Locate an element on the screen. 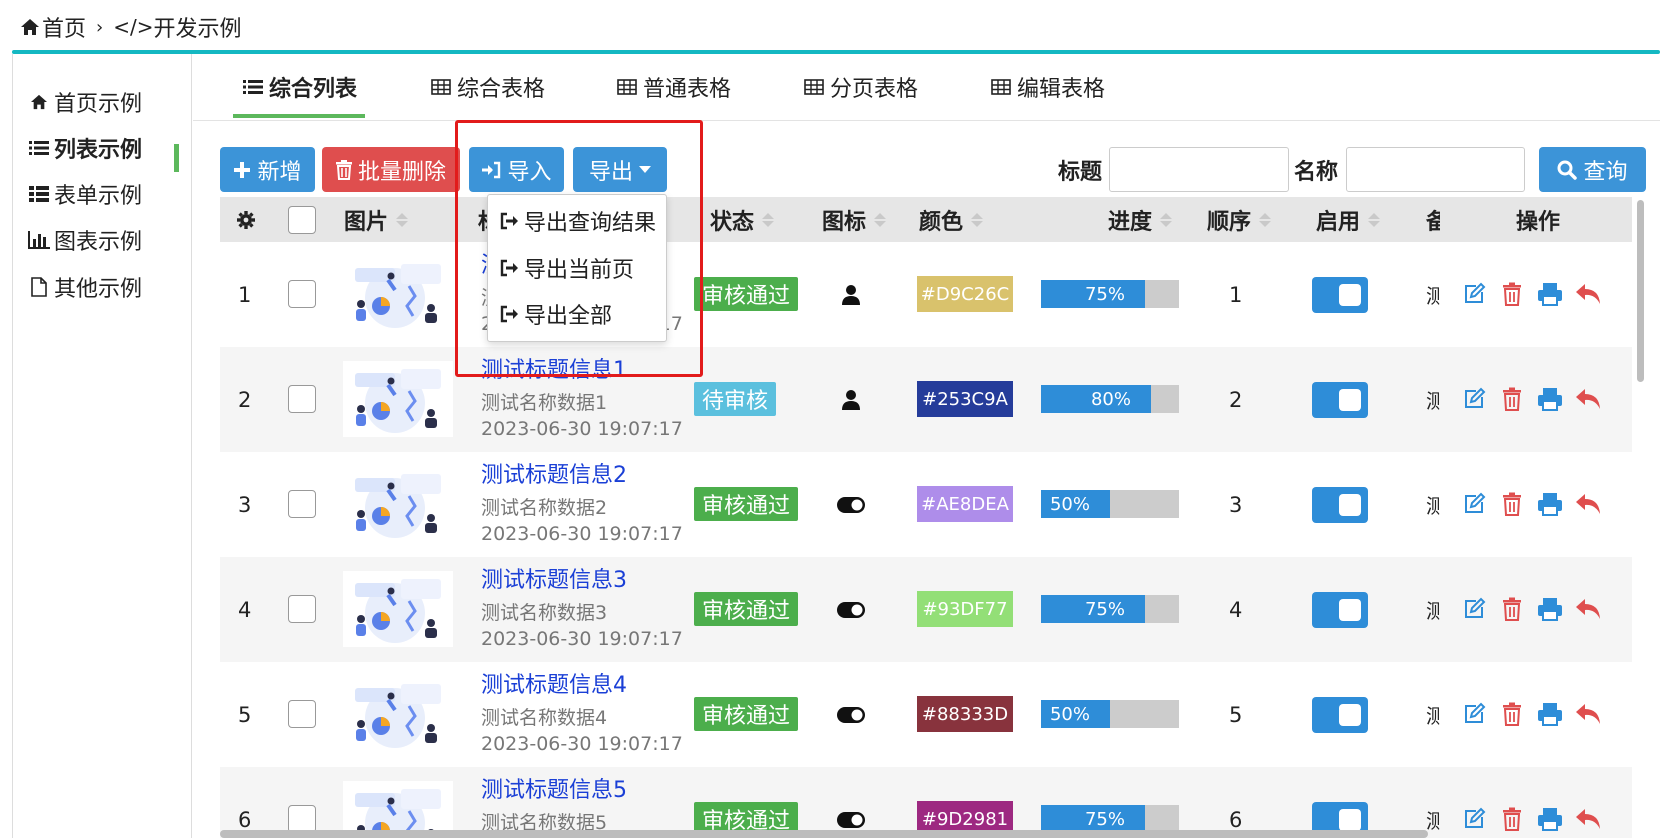 The image size is (1668, 838). sidebar-item-form: 表单示例 is located at coordinates (85, 194).